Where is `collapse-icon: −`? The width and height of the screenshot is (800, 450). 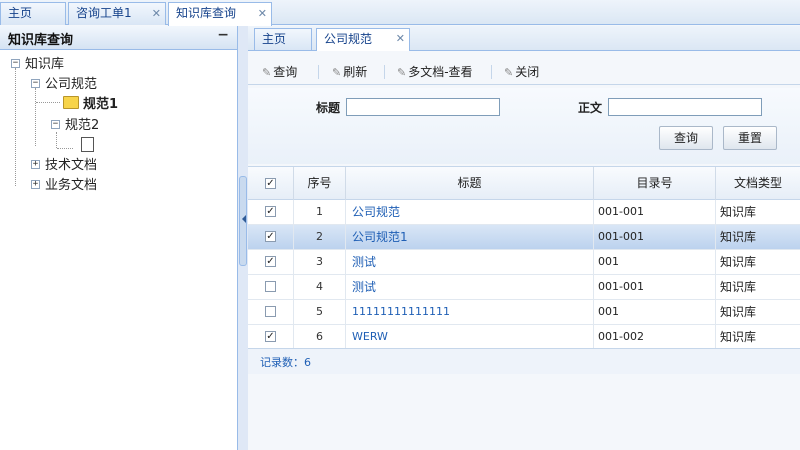
collapse-icon: − is located at coordinates (223, 35).